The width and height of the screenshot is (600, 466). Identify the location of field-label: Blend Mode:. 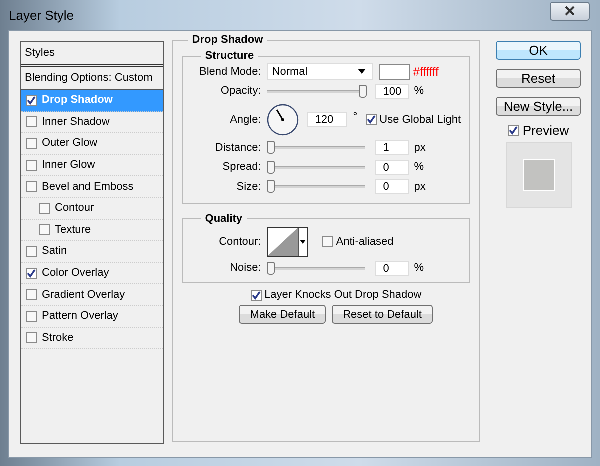
(230, 72).